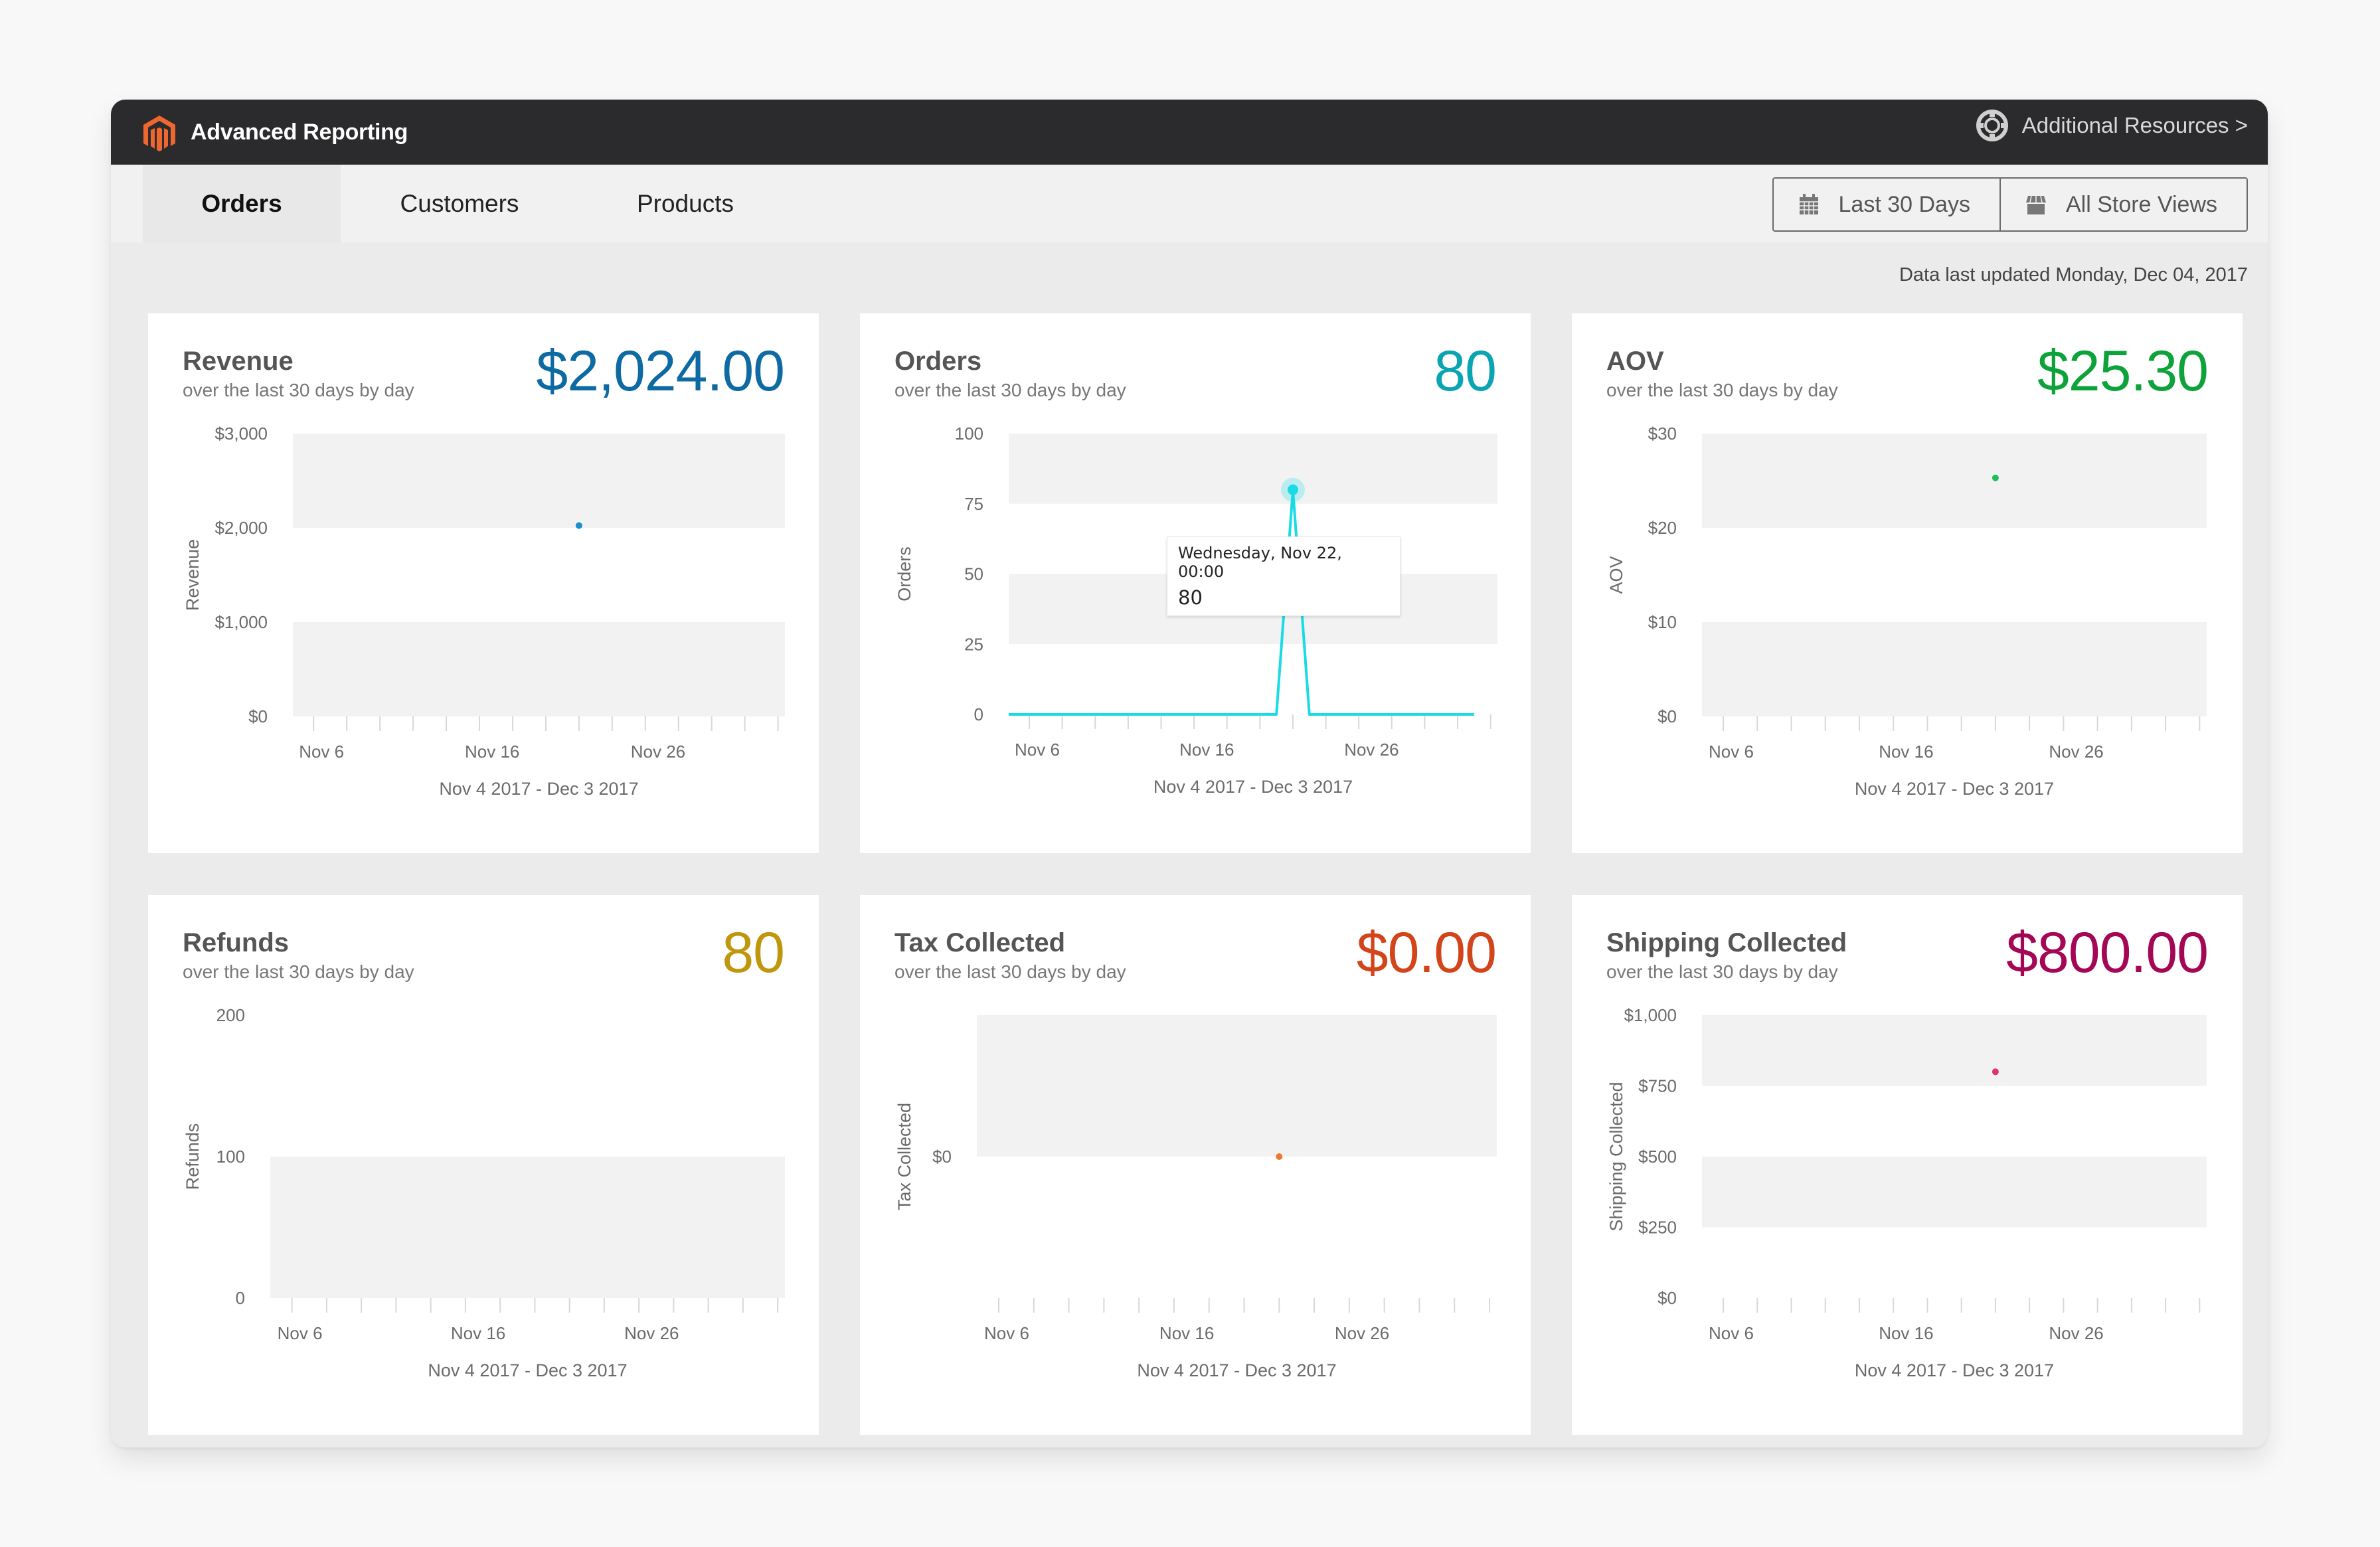 This screenshot has height=1547, width=2380. I want to click on store-icon, so click(2035, 204).